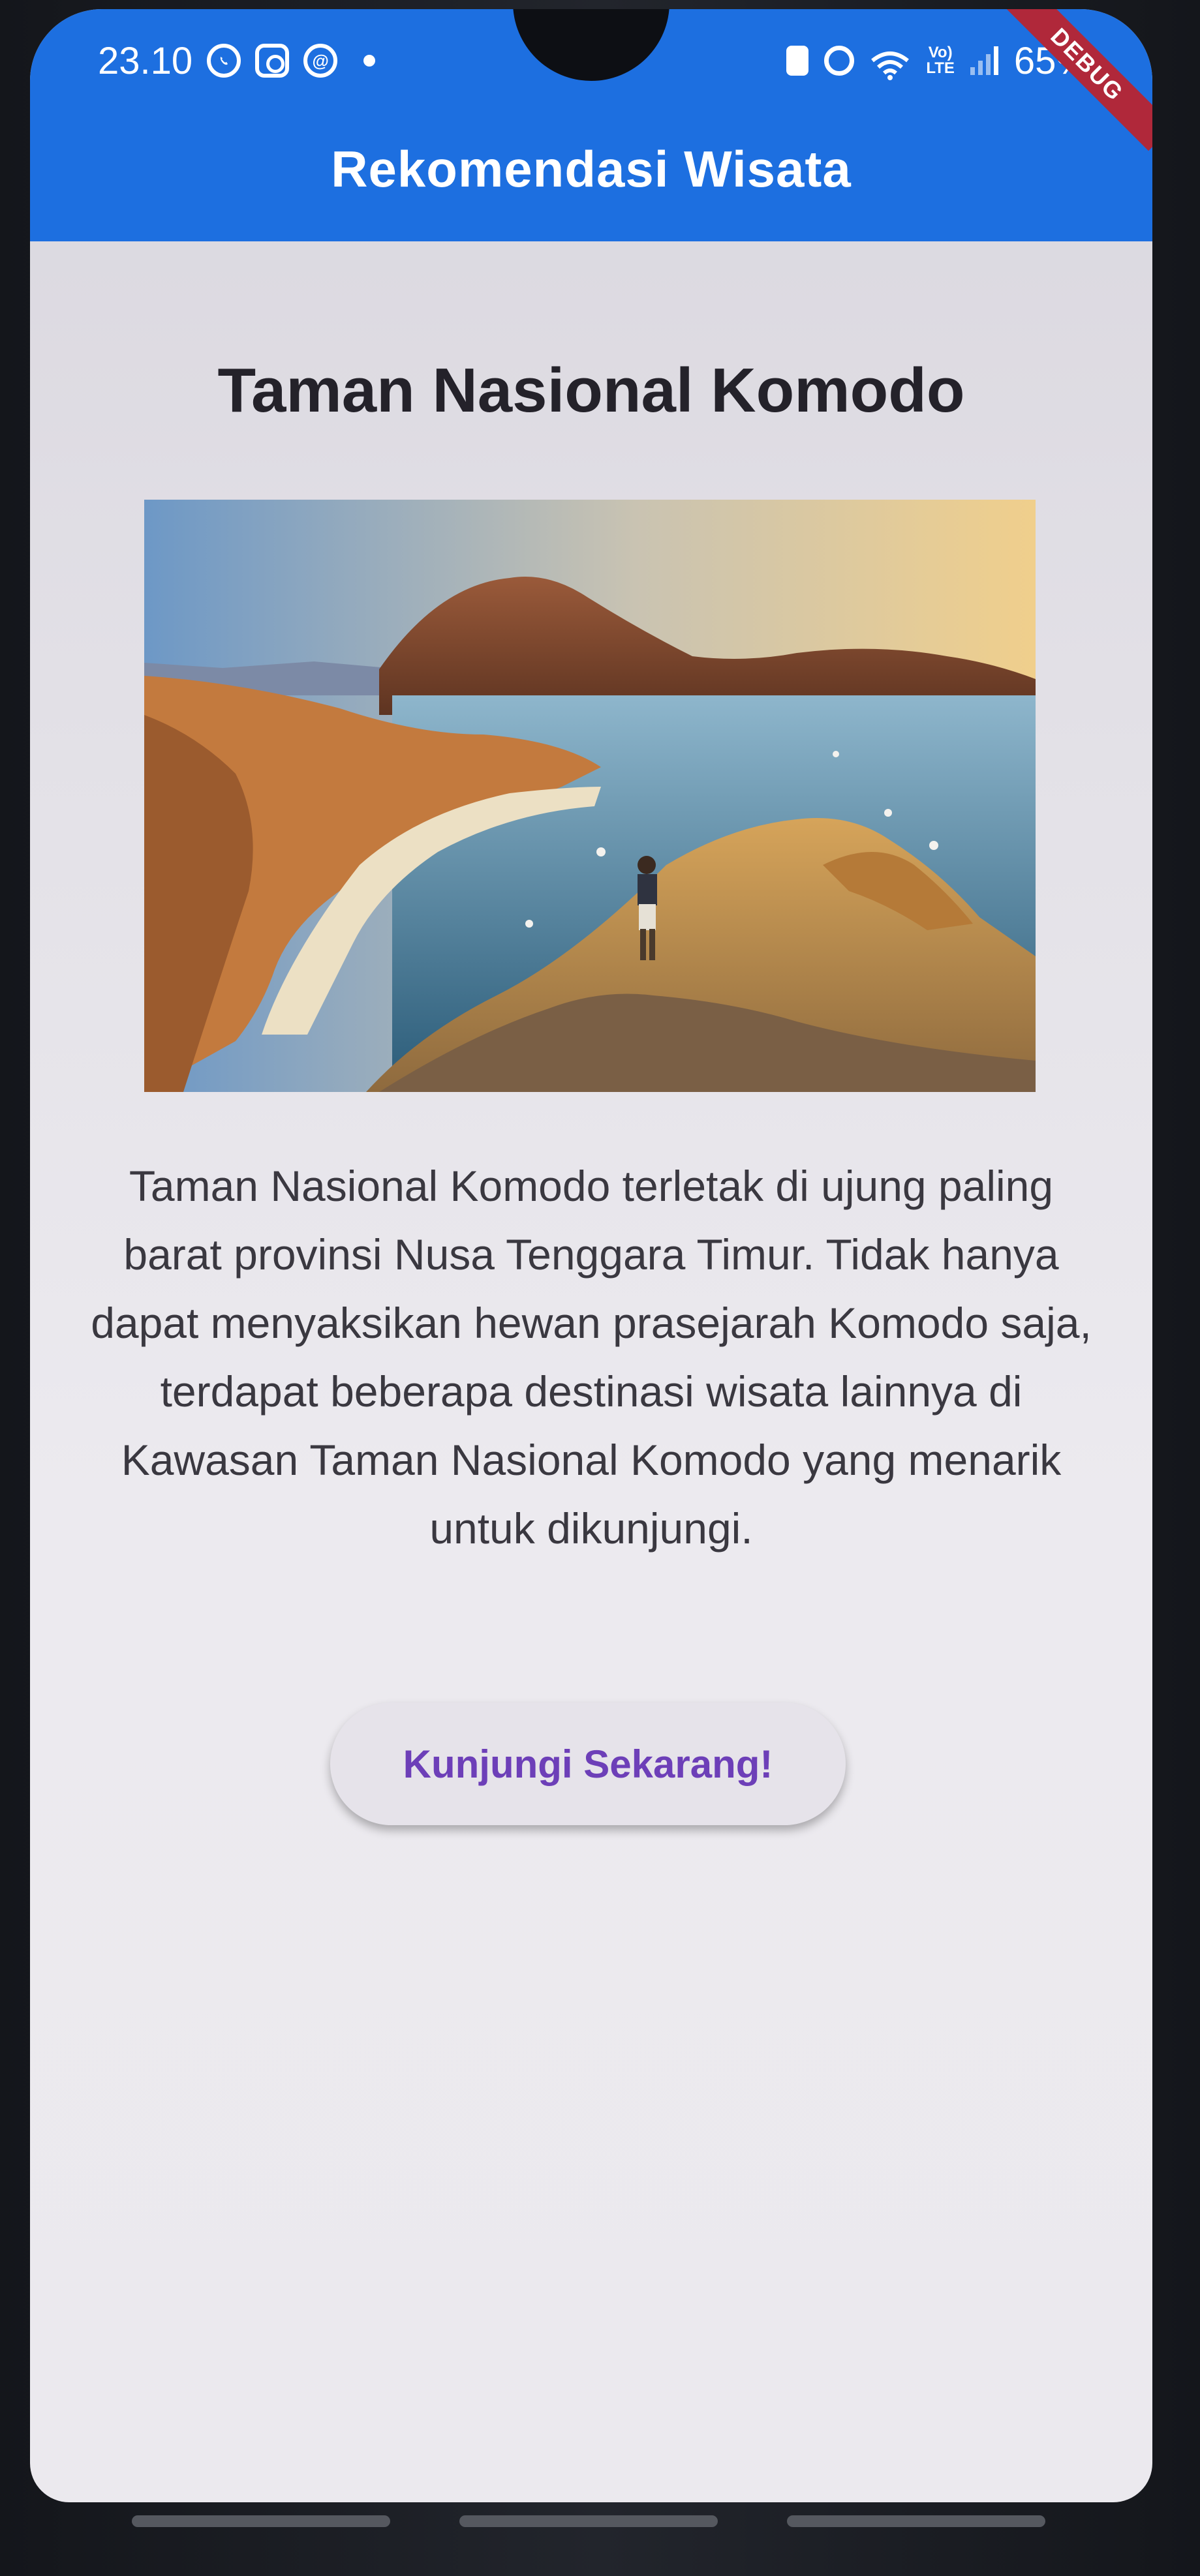 This screenshot has width=1200, height=2576. Describe the element at coordinates (272, 61) in the screenshot. I see `instagram-icon` at that location.